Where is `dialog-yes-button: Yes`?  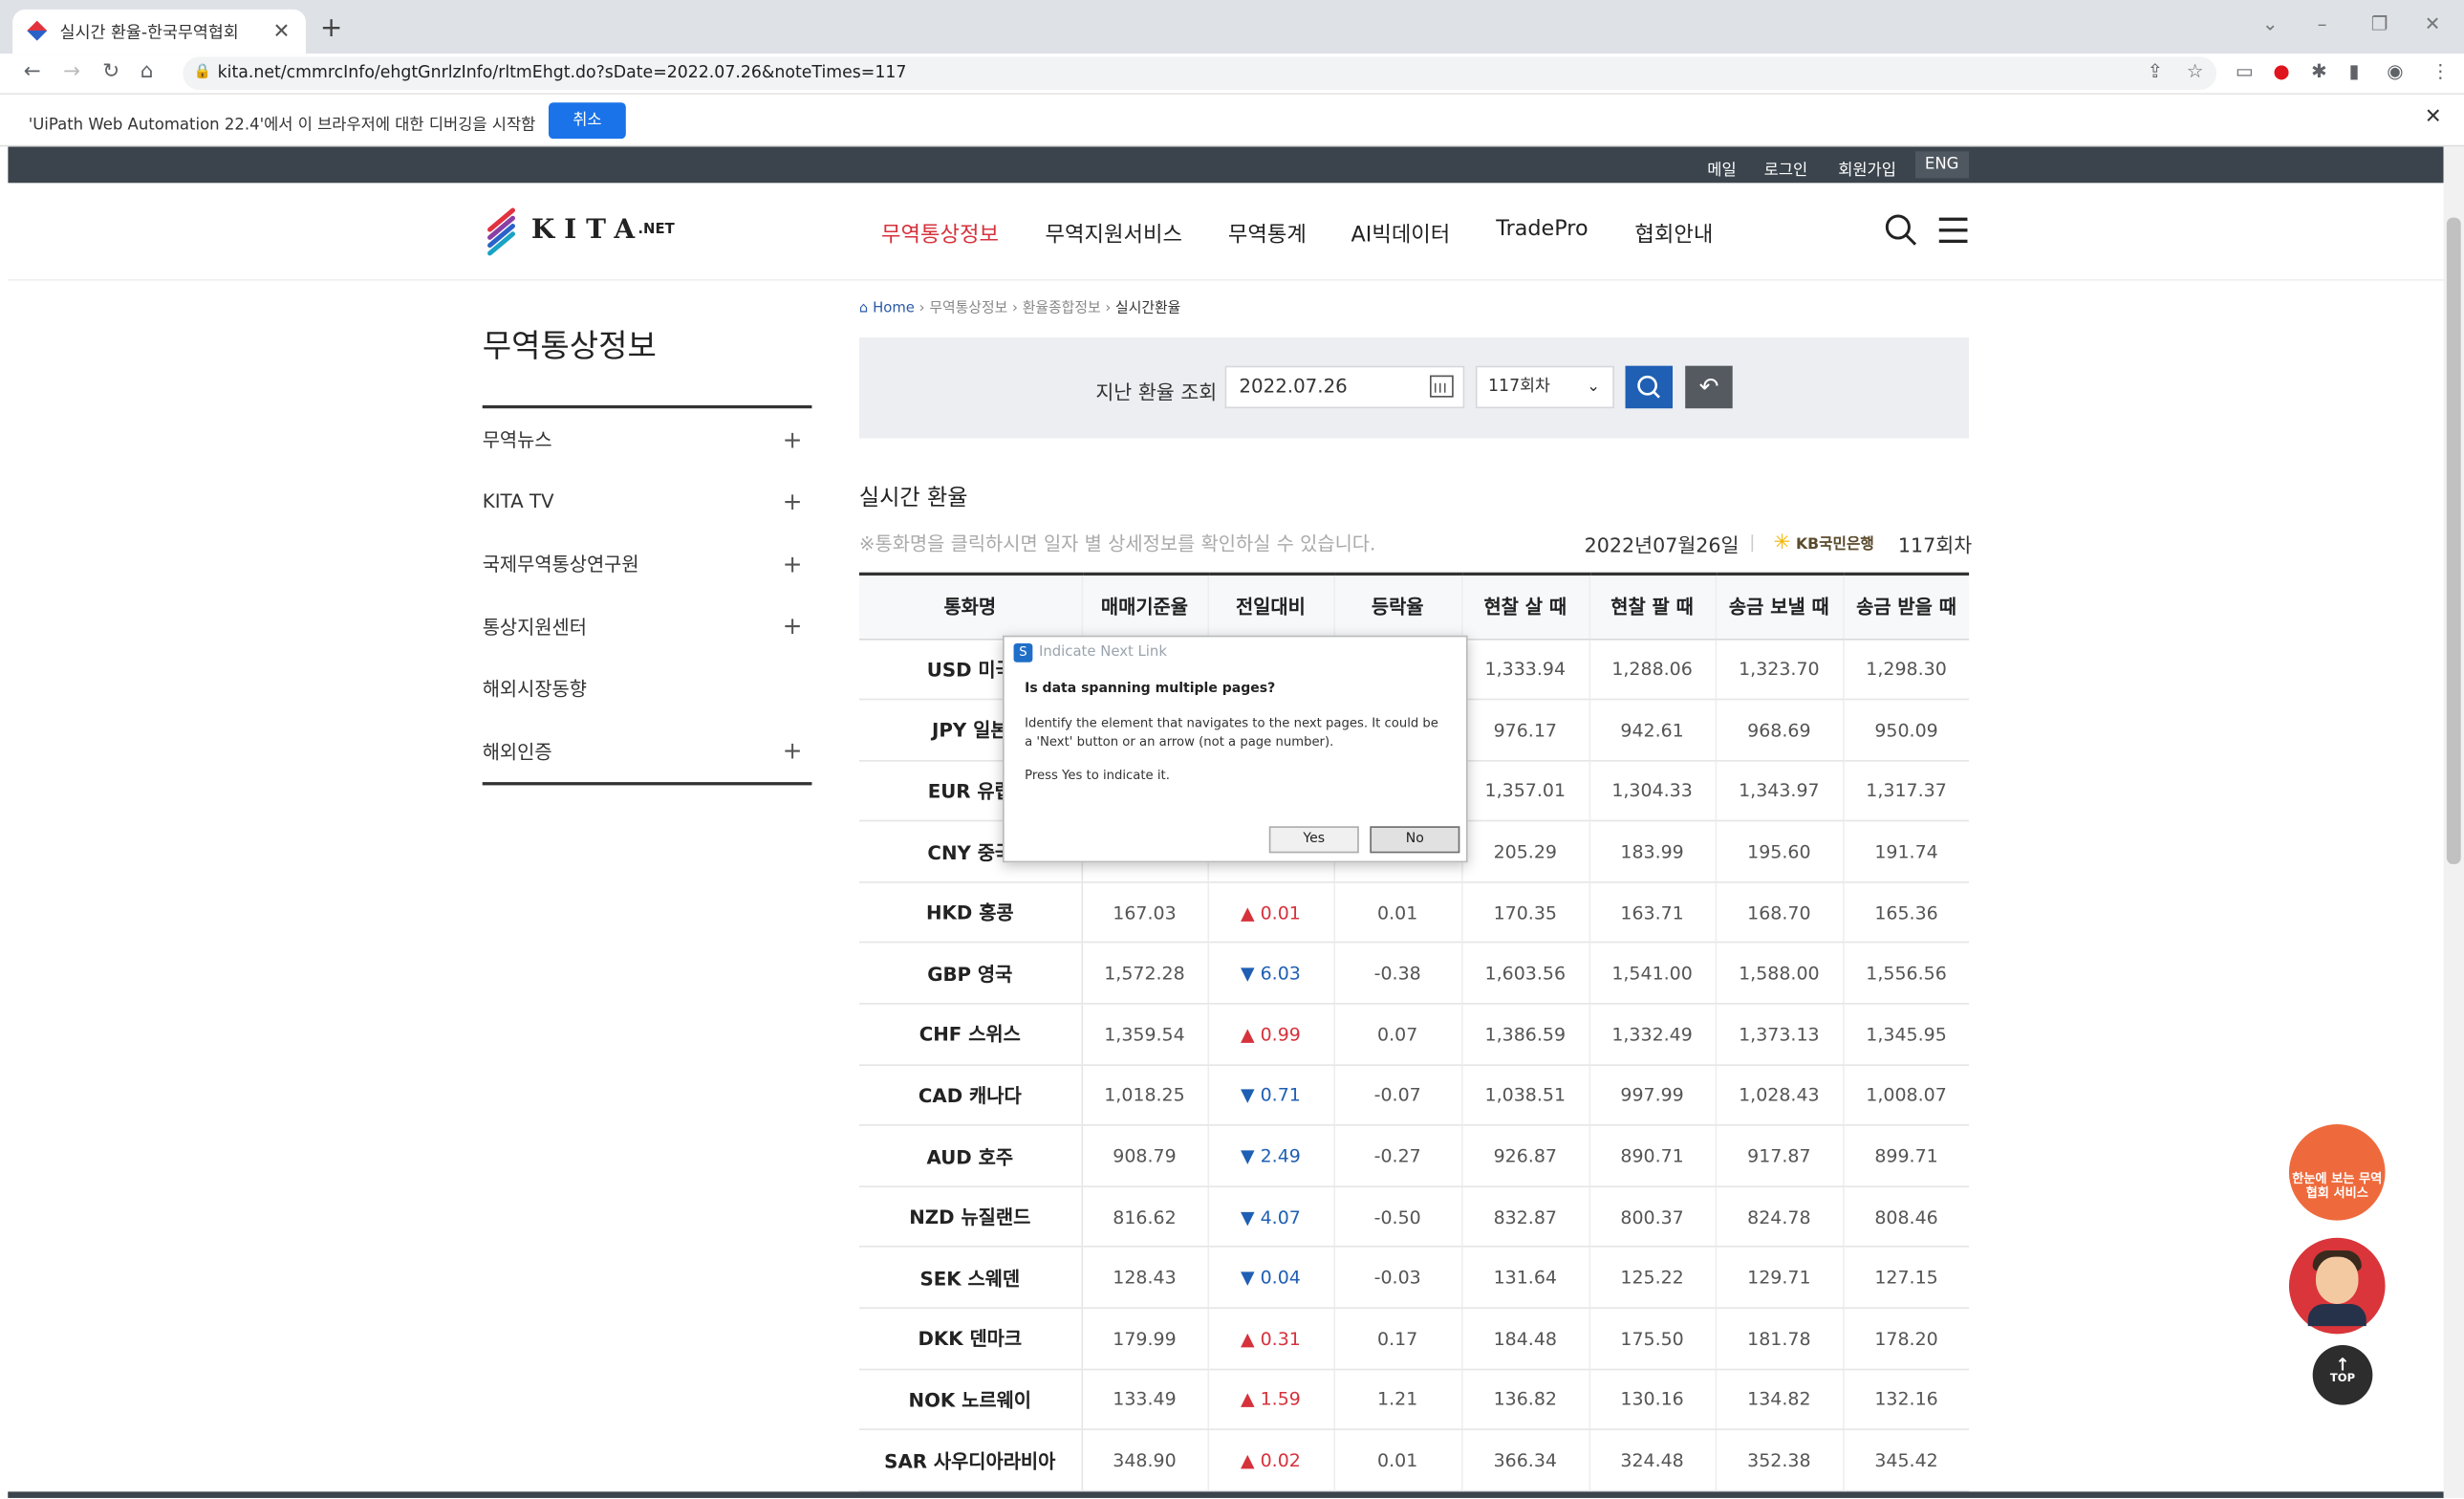 dialog-yes-button: Yes is located at coordinates (1313, 840).